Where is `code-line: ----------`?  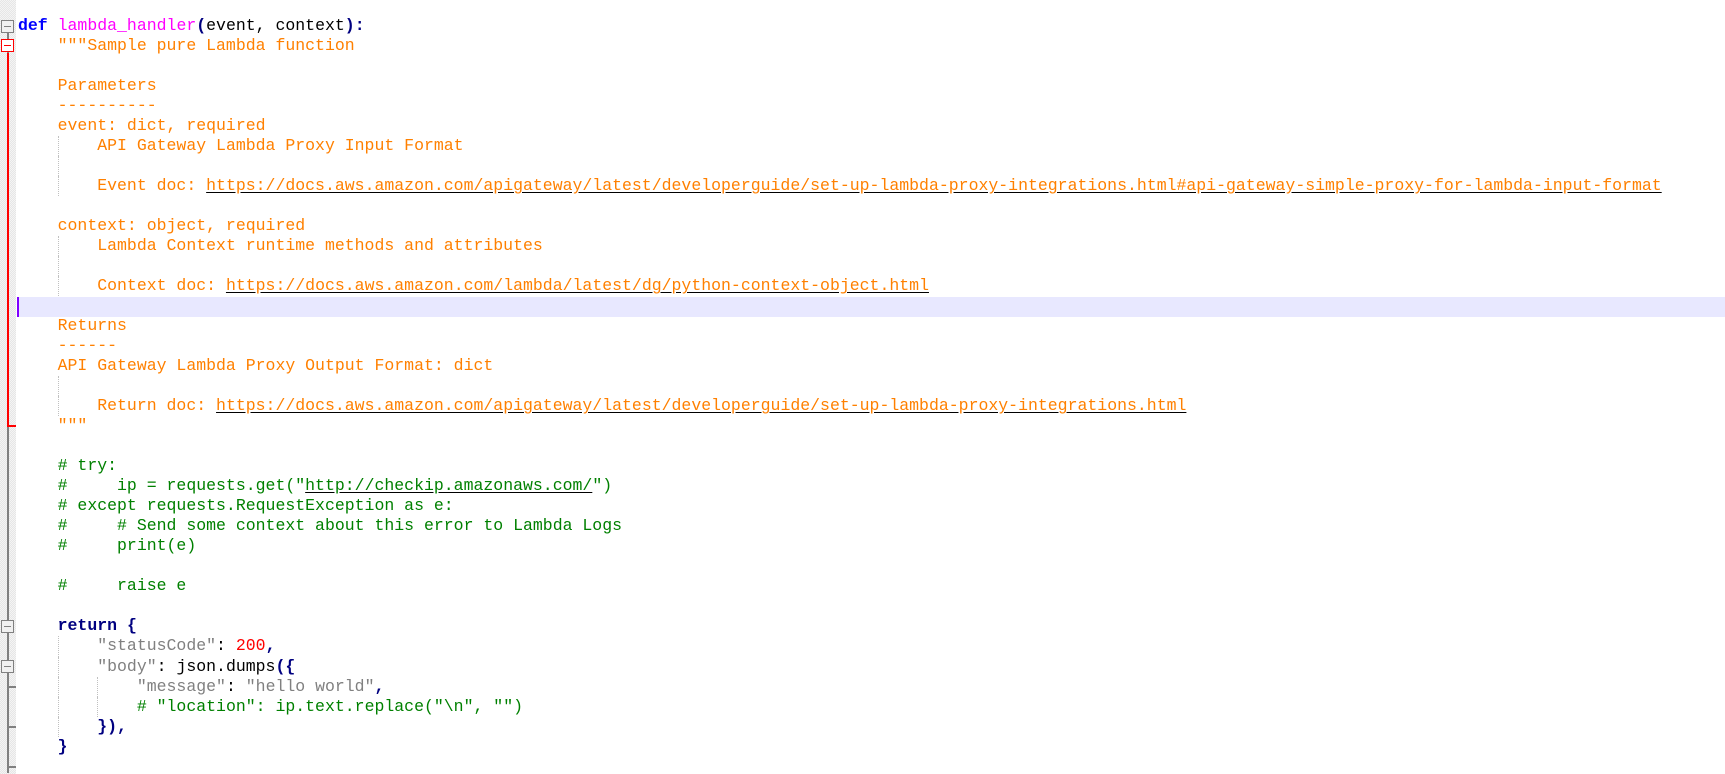
code-line: ---------- is located at coordinates (840, 106).